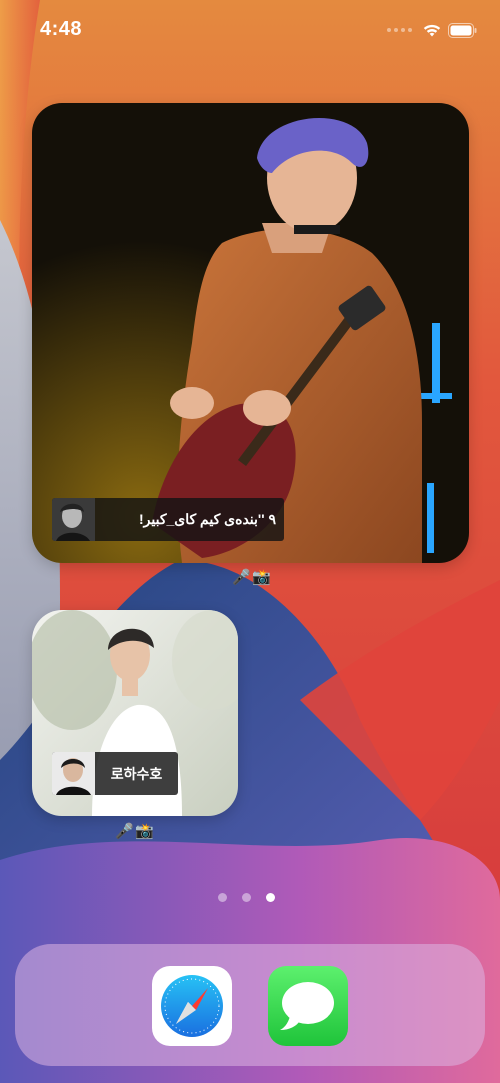 The width and height of the screenshot is (500, 1083). I want to click on status-icons, so click(432, 30).